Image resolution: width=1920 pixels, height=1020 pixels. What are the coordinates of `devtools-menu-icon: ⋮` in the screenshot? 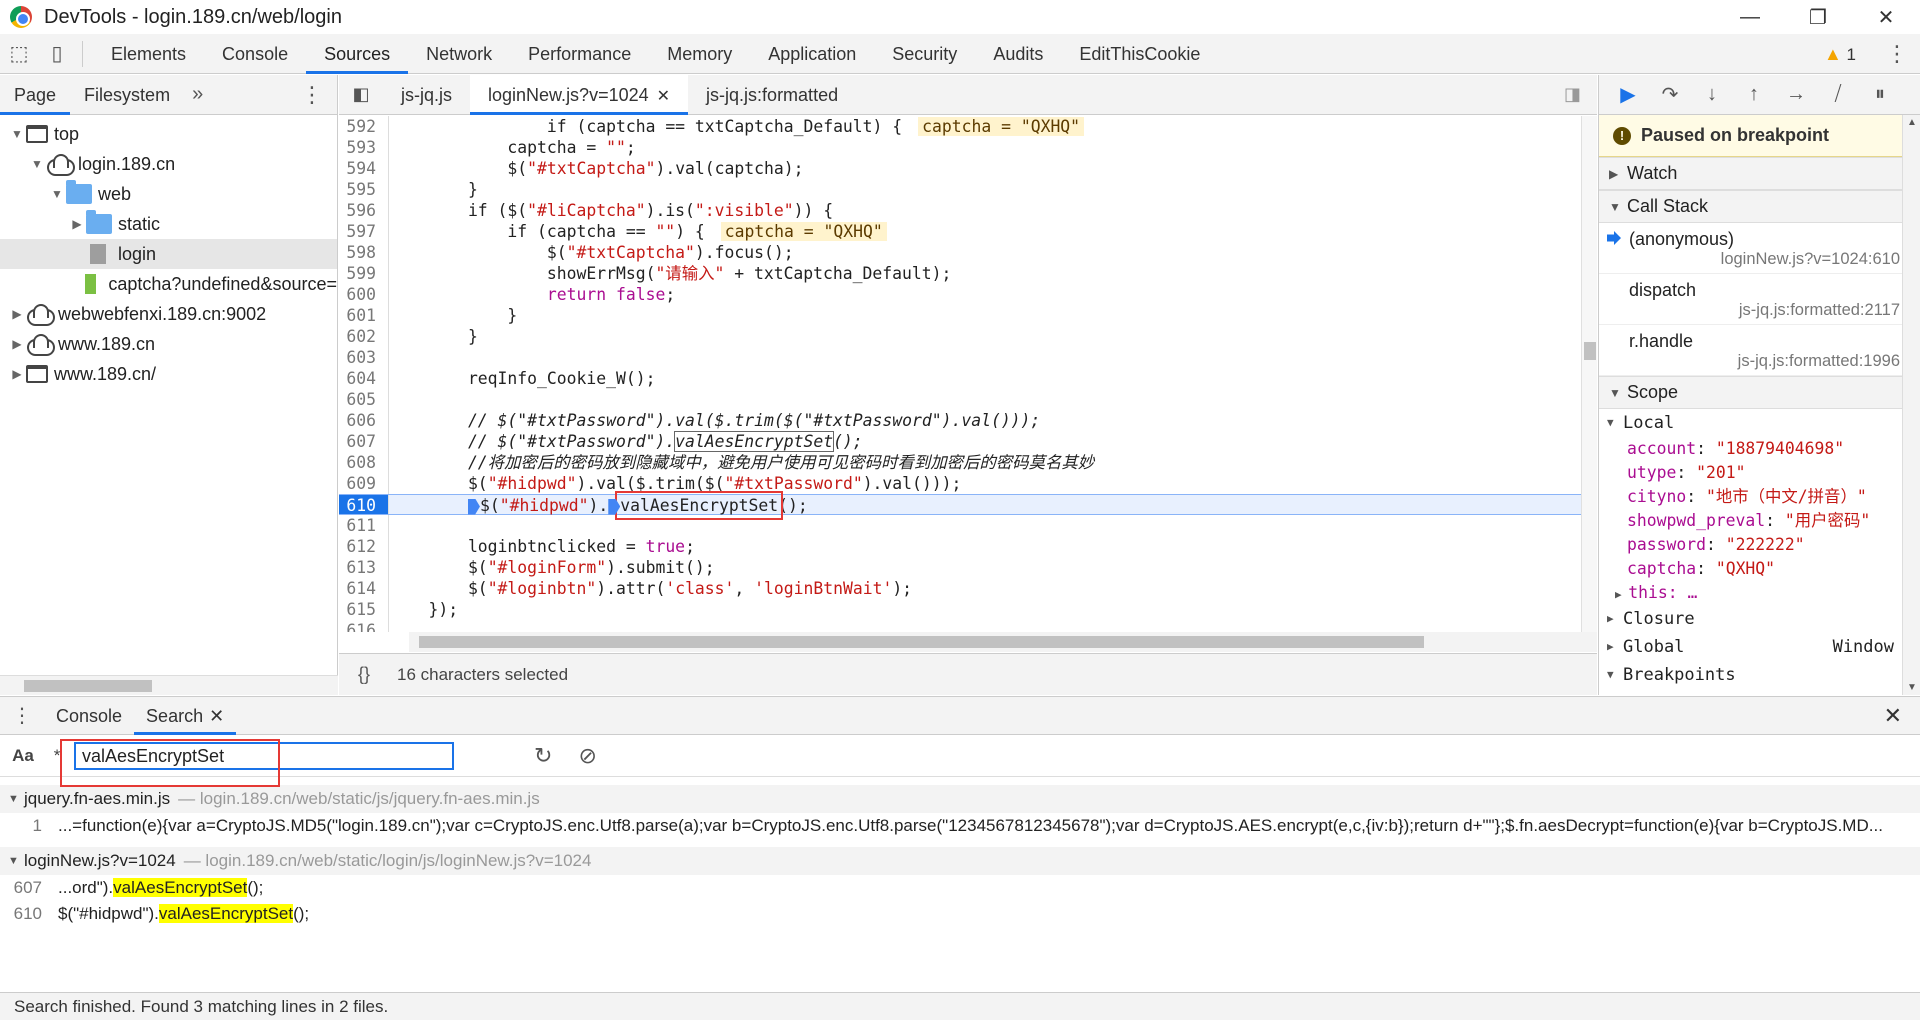 It's located at (1897, 54).